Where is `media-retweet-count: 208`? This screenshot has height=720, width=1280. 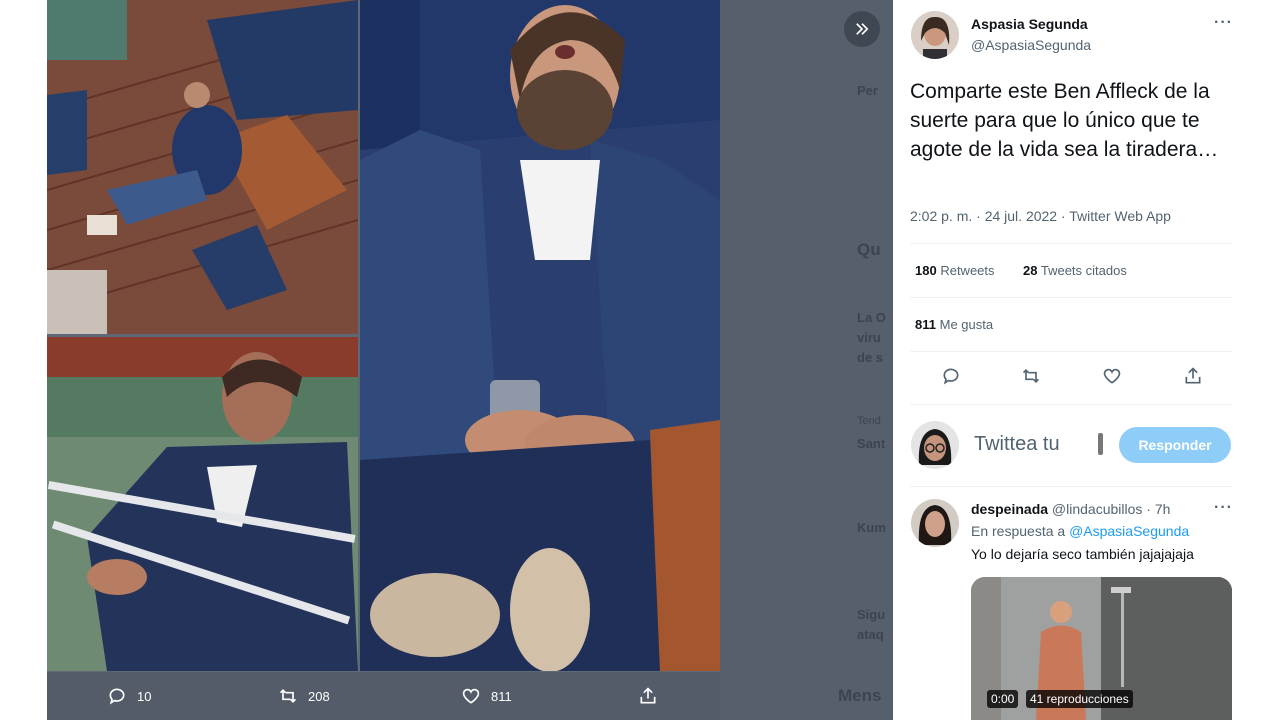
media-retweet-count: 208 is located at coordinates (319, 696).